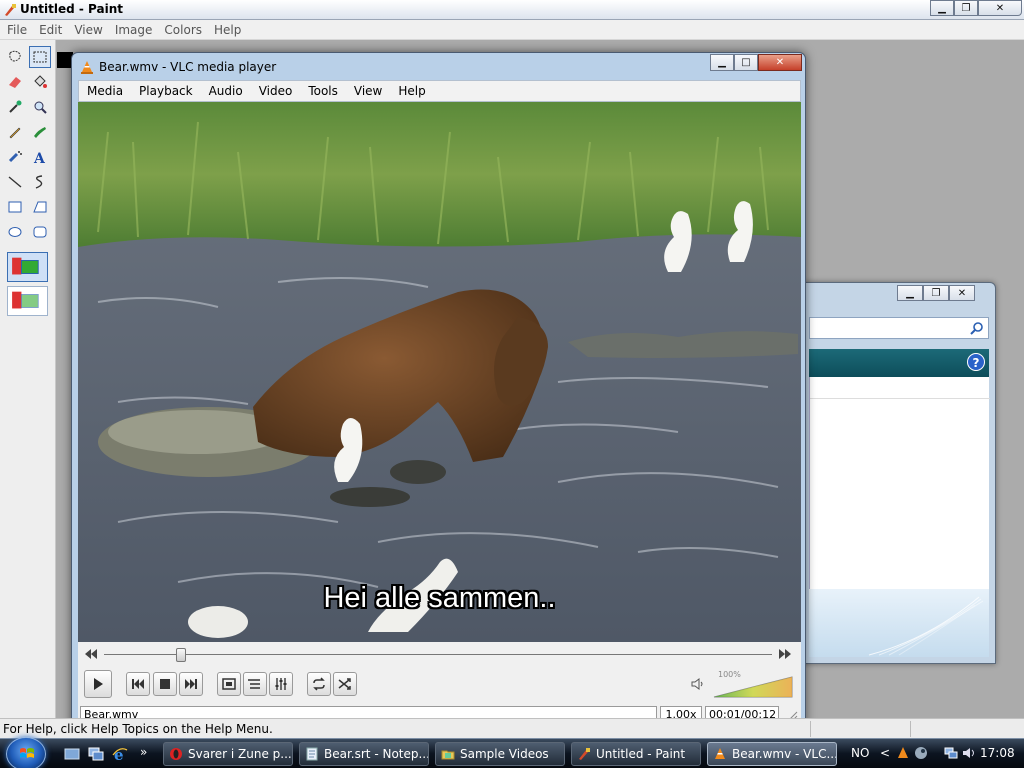 The width and height of the screenshot is (1024, 768). What do you see at coordinates (40, 57) in the screenshot?
I see `rect-select-tool` at bounding box center [40, 57].